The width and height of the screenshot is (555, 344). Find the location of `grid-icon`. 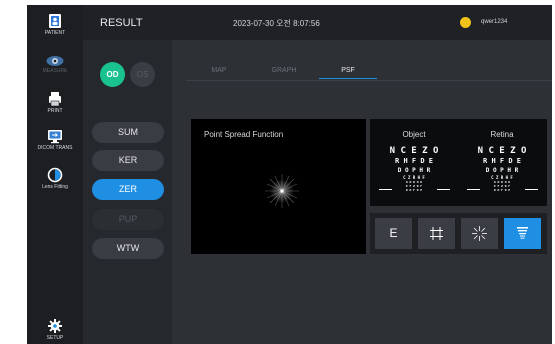

grid-icon is located at coordinates (436, 233).